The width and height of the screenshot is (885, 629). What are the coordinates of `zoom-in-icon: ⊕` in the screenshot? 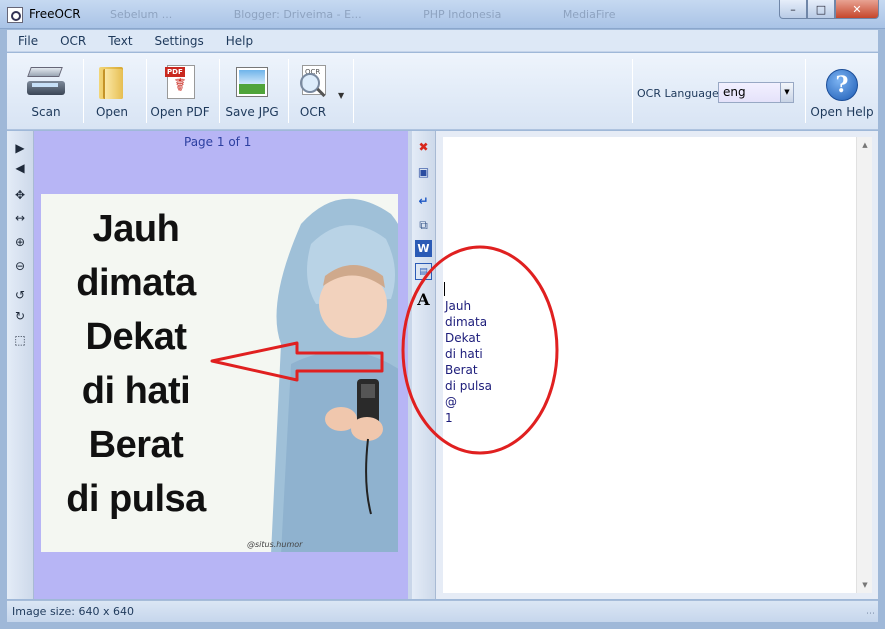 It's located at (20, 242).